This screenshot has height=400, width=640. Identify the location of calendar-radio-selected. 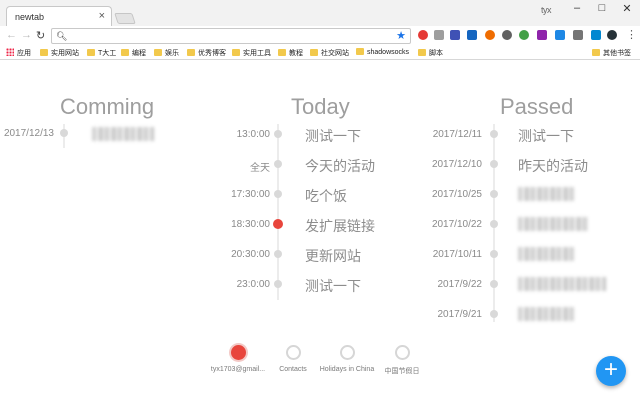
(238, 352).